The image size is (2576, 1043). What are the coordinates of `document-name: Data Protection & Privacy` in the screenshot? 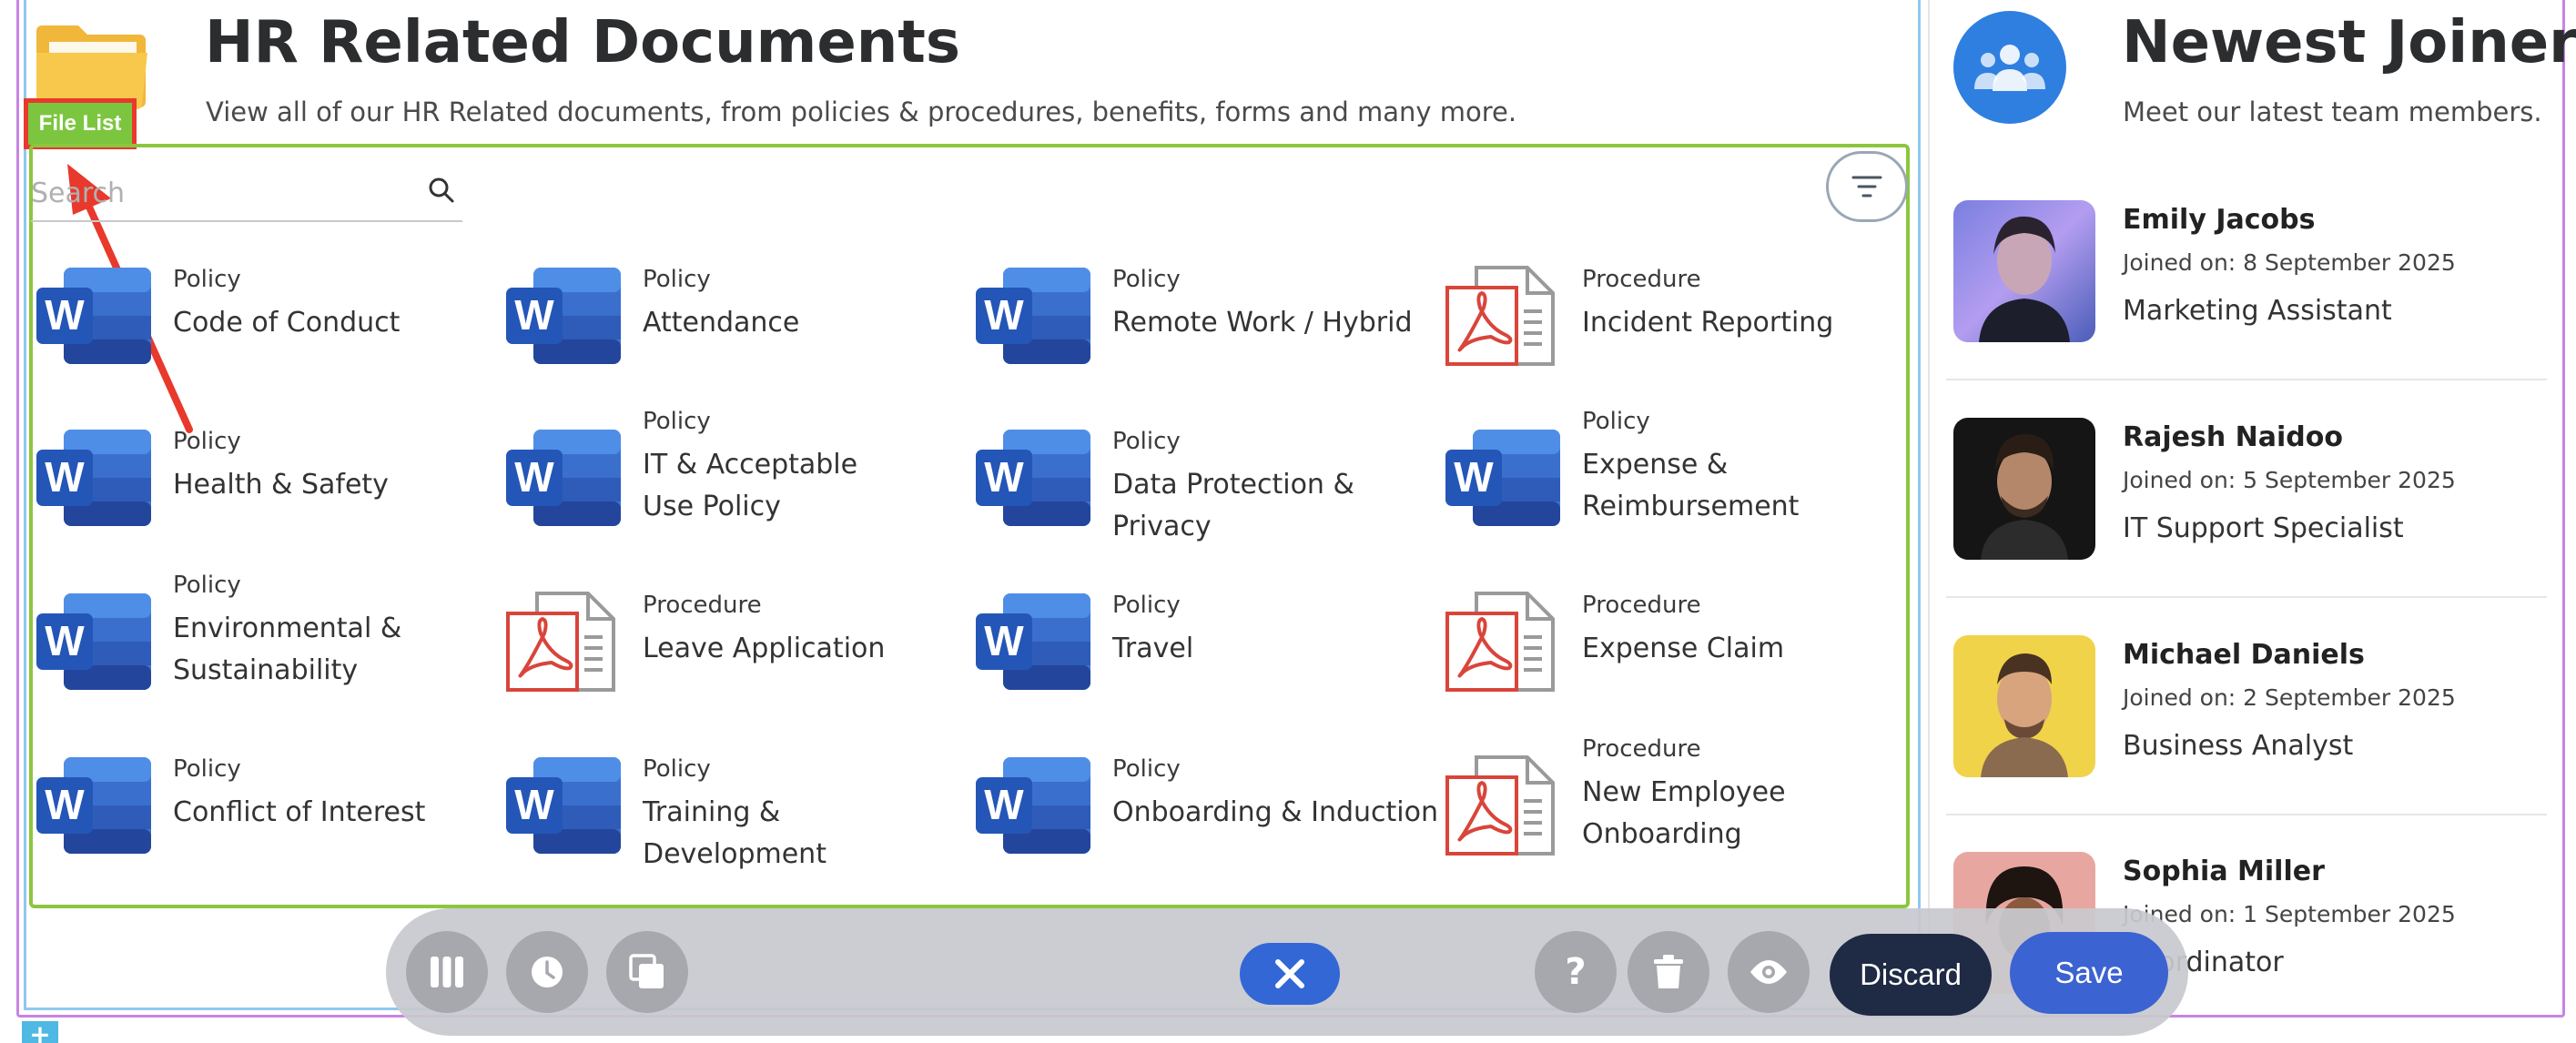 It's located at (1276, 506).